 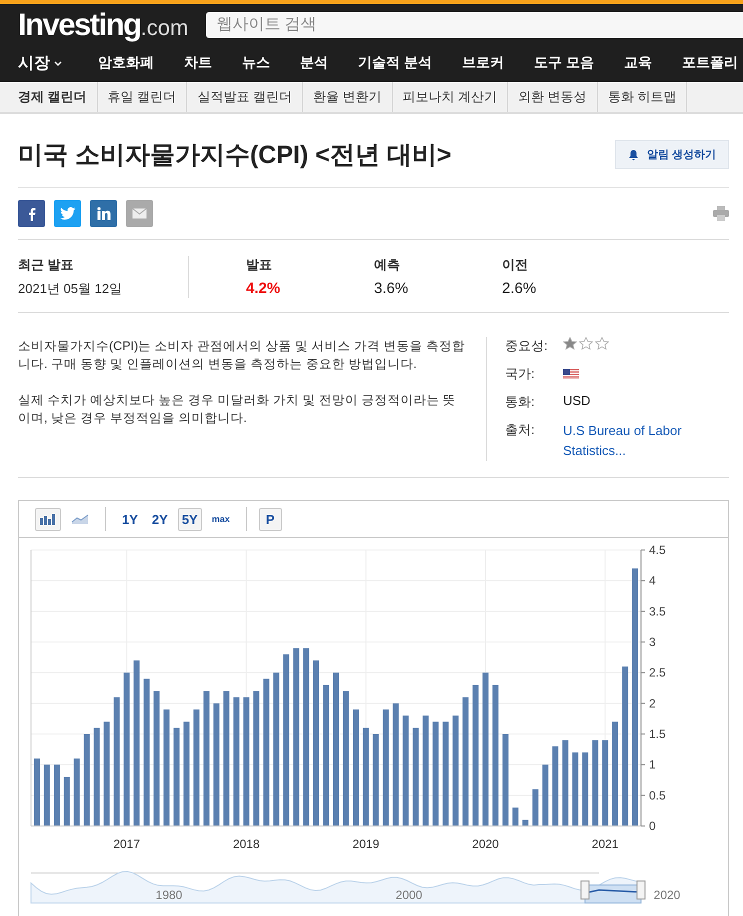 I want to click on stat-value: 4.2%, so click(x=264, y=288).